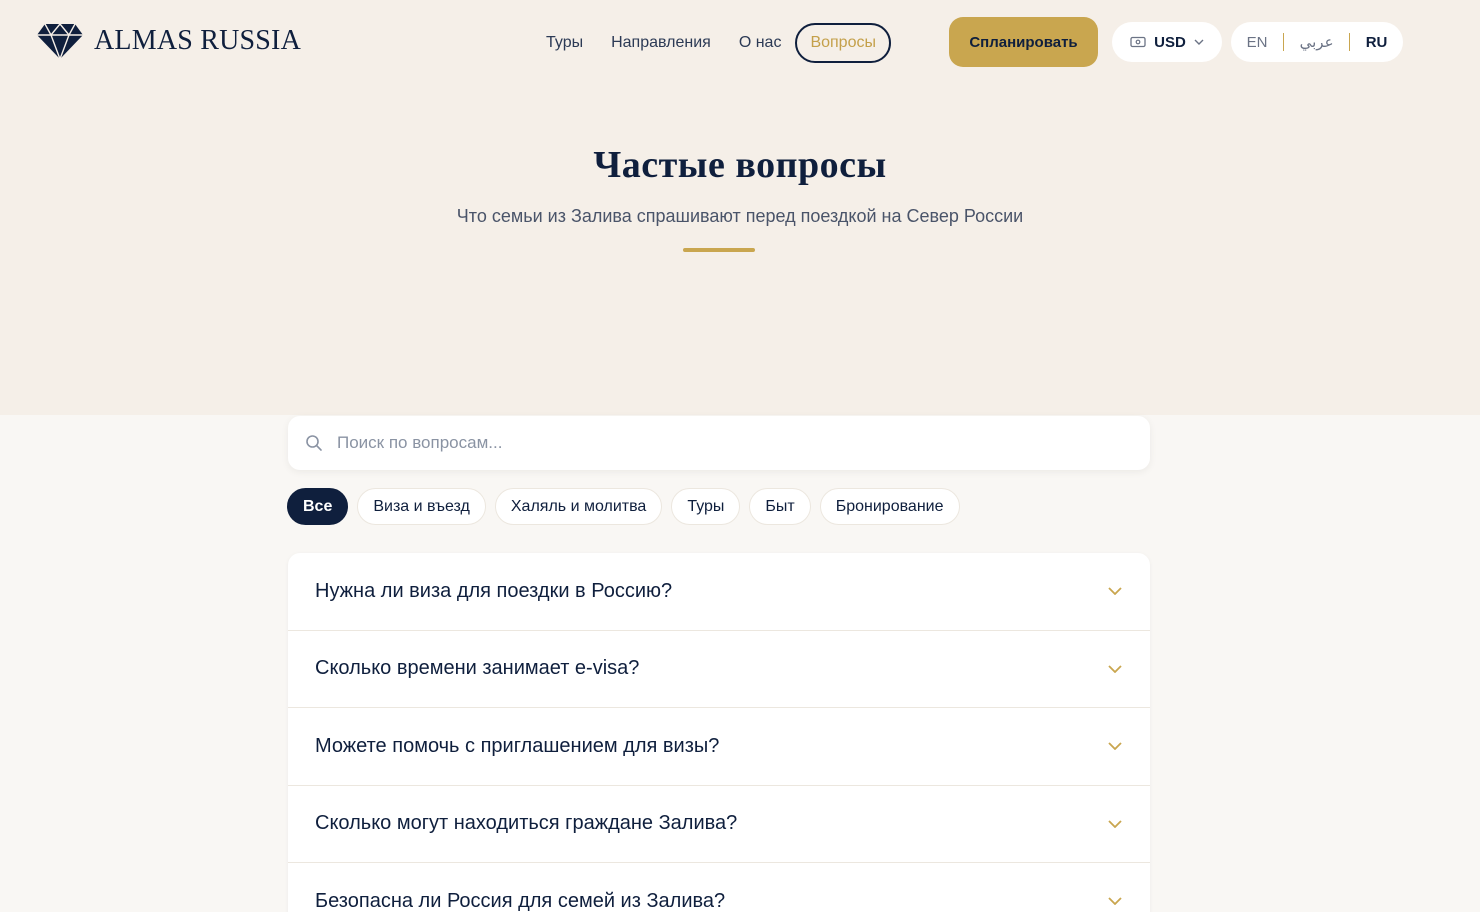  I want to click on search-bar, so click(719, 443).